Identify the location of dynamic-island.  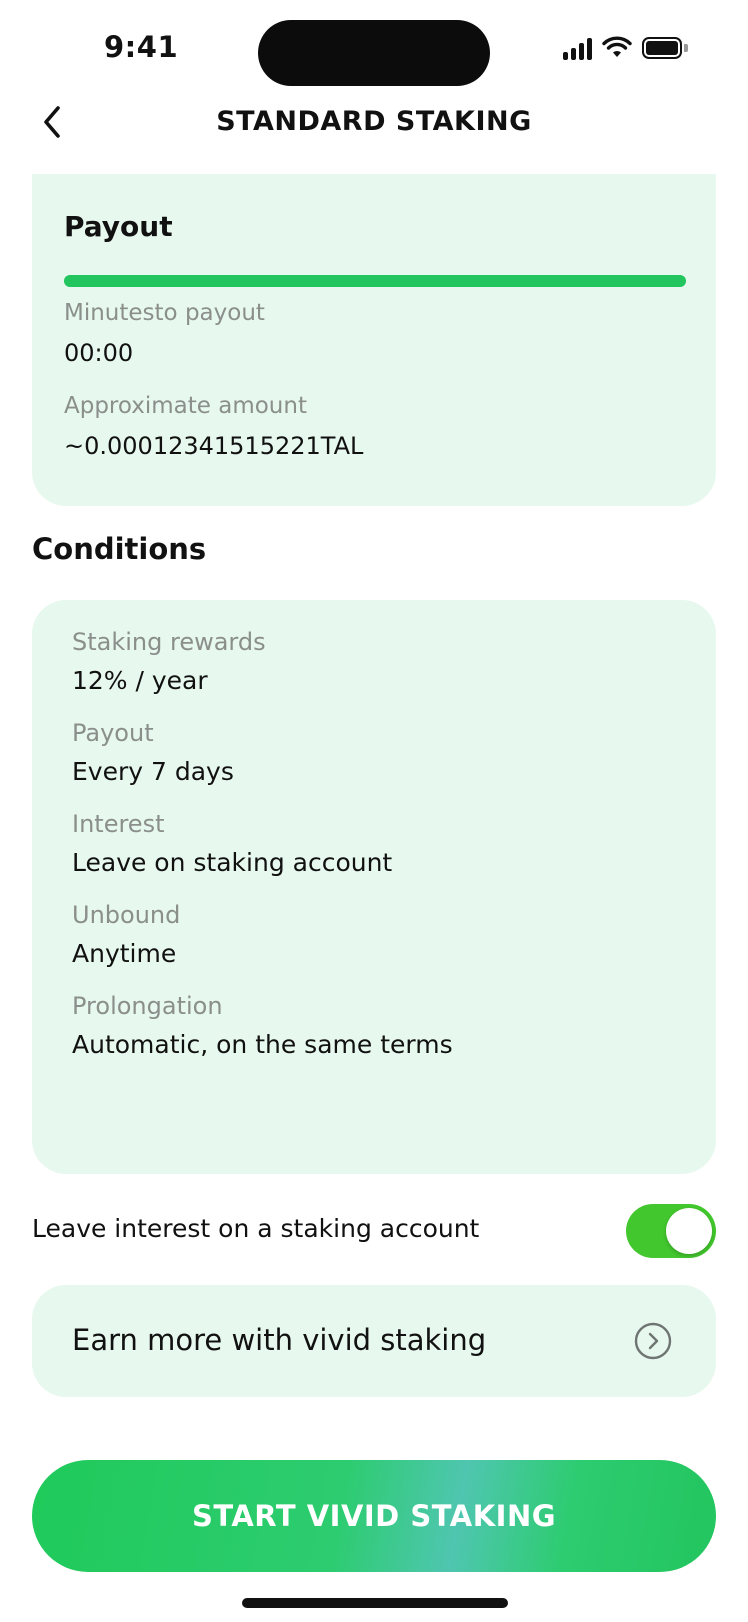
(374, 53).